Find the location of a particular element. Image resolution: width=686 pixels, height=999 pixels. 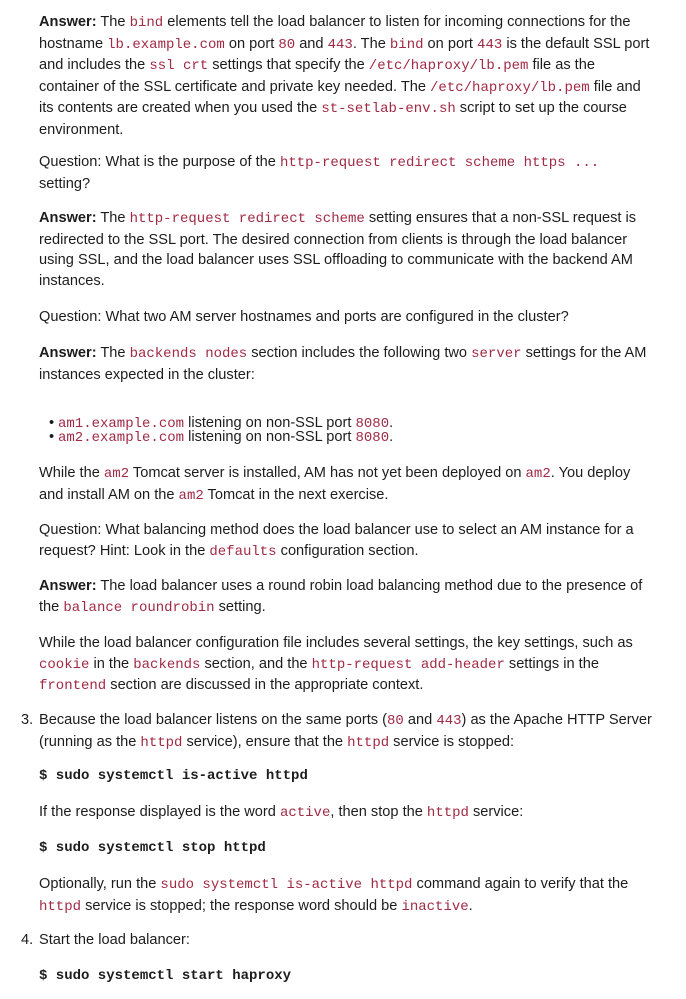

step-4-text: Start the load balancer: is located at coordinates (114, 940).